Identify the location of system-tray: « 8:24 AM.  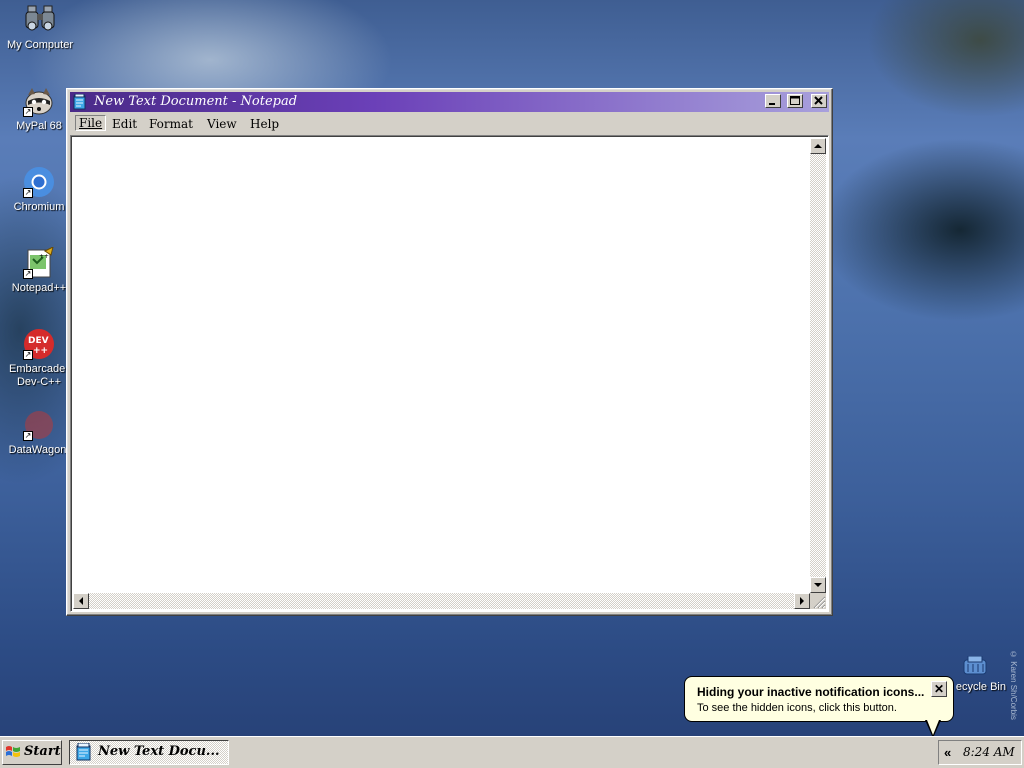
(980, 752).